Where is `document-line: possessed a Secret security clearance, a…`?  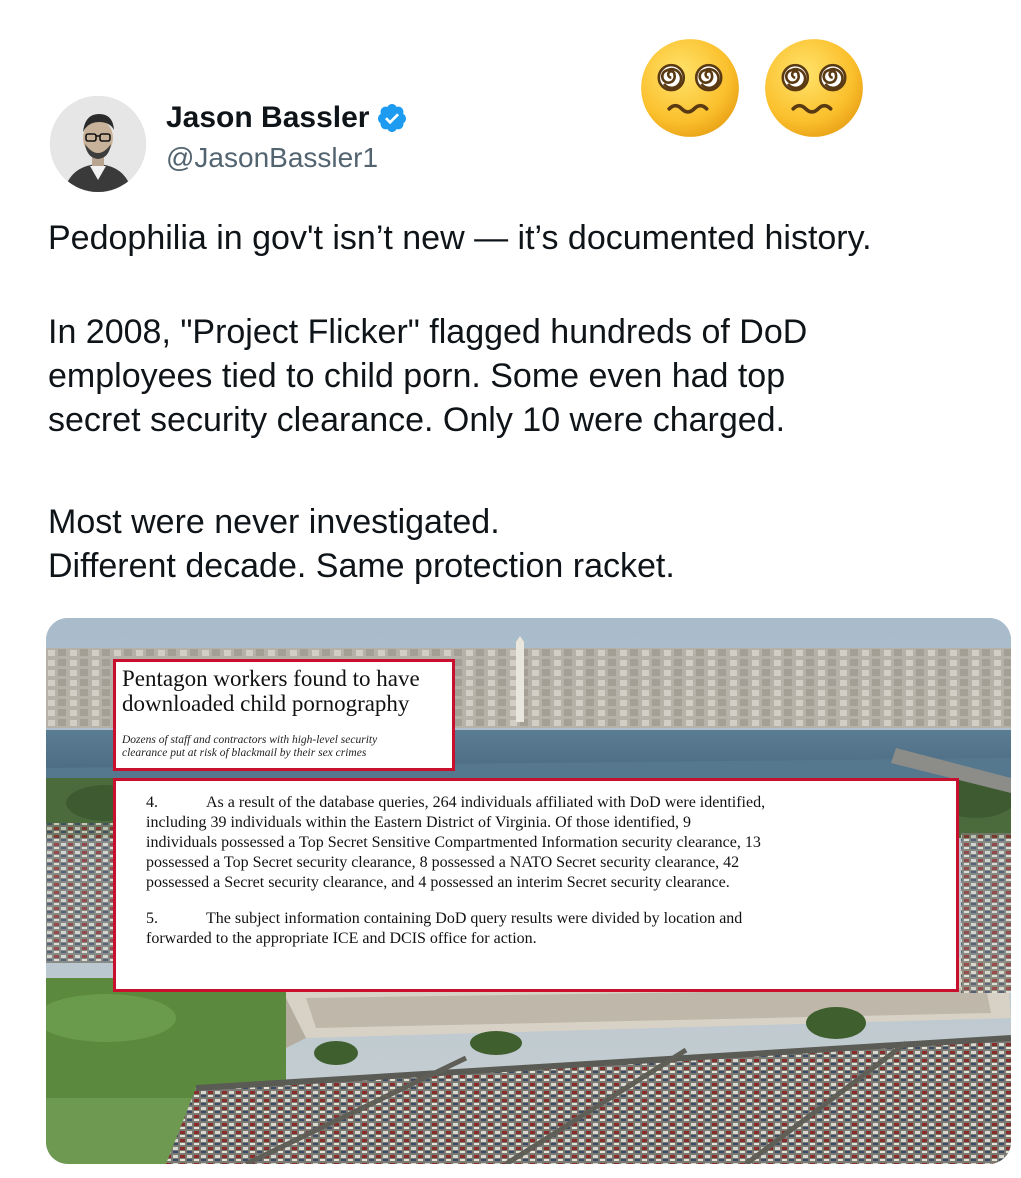
document-line: possessed a Secret security clearance, a… is located at coordinates (438, 882).